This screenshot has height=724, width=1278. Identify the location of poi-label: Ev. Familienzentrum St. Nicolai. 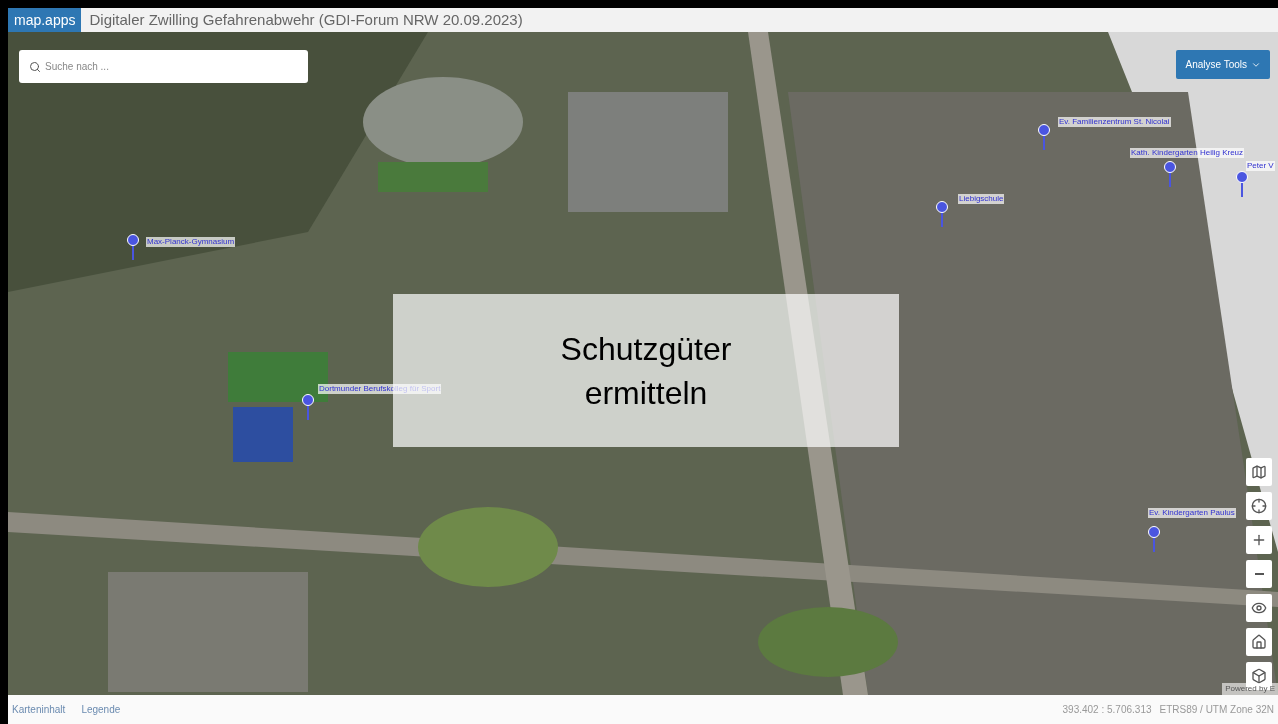
(1114, 122).